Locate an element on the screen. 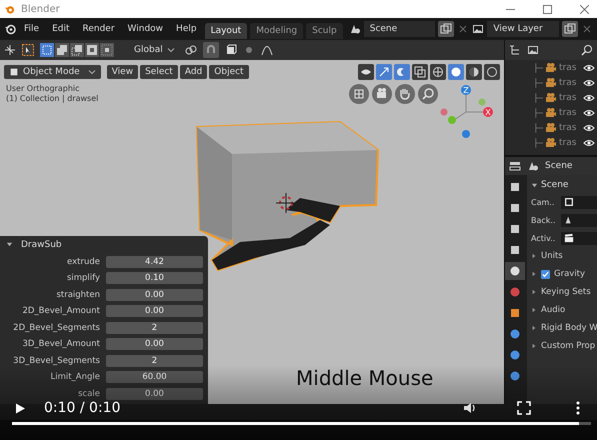 This screenshot has height=440, width=597. section-header: Audio is located at coordinates (553, 310).